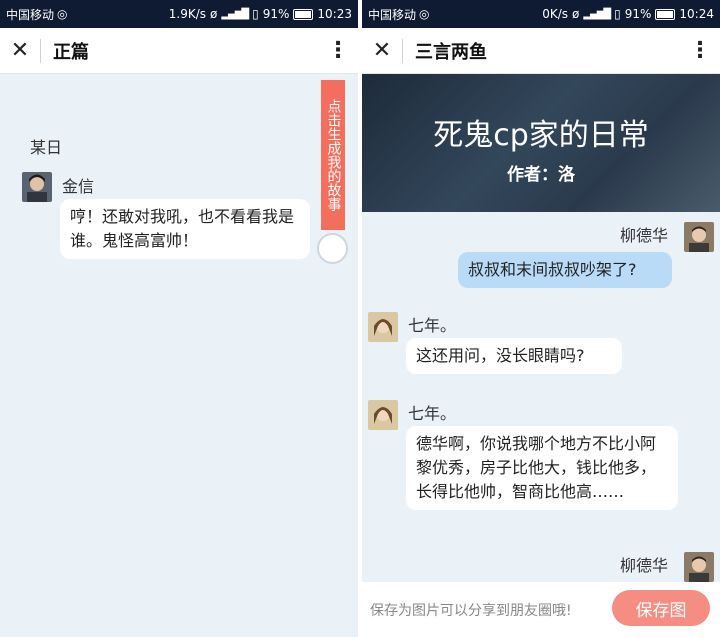 The width and height of the screenshot is (720, 637). I want to click on chat-bubble: 叔叔和末间叔叔吵架了?, so click(565, 270).